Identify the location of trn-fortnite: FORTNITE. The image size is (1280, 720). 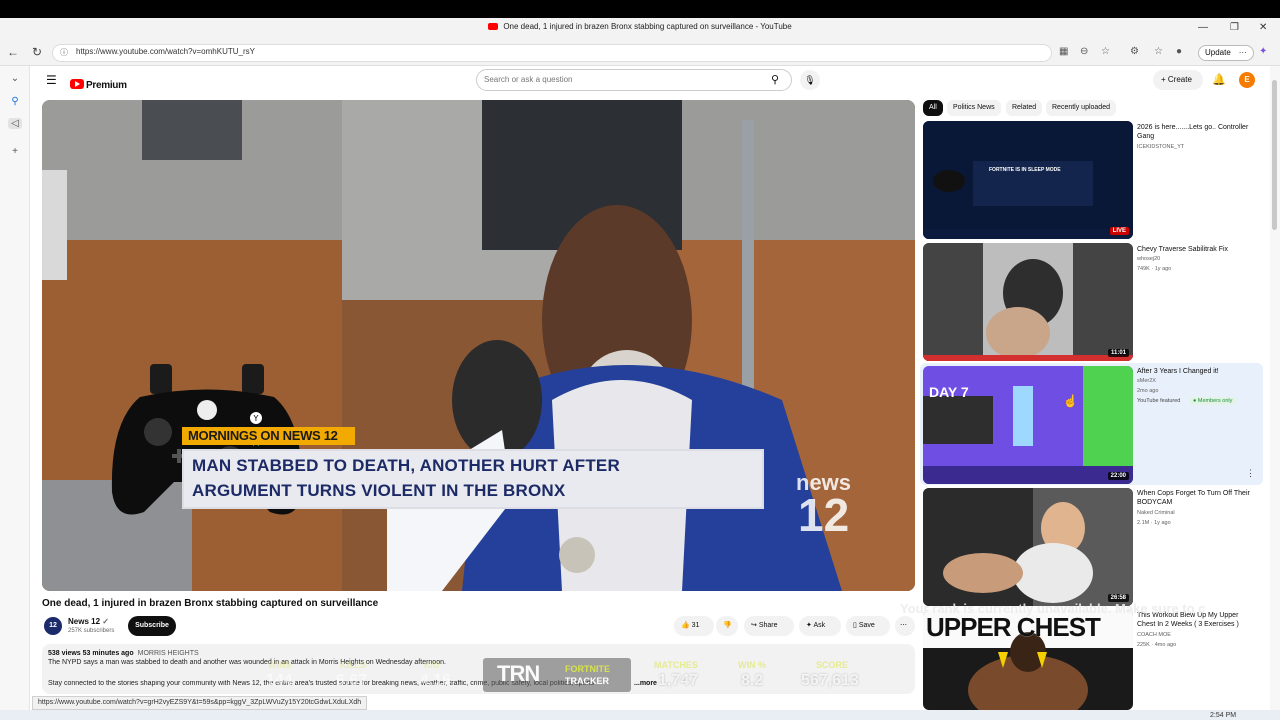
(587, 669).